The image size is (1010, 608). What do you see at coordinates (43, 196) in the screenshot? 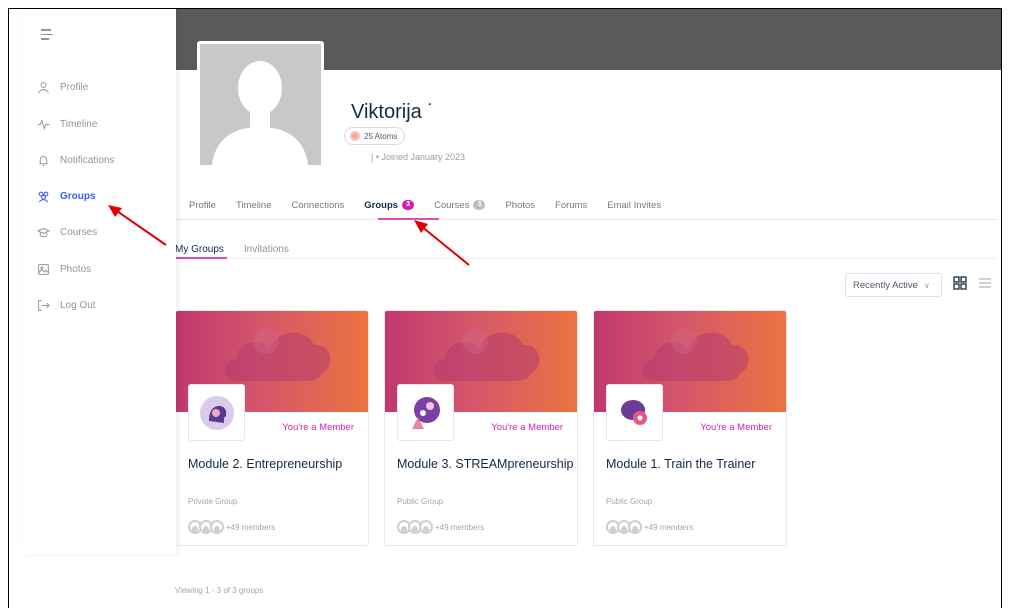
I see `groups-icon` at bounding box center [43, 196].